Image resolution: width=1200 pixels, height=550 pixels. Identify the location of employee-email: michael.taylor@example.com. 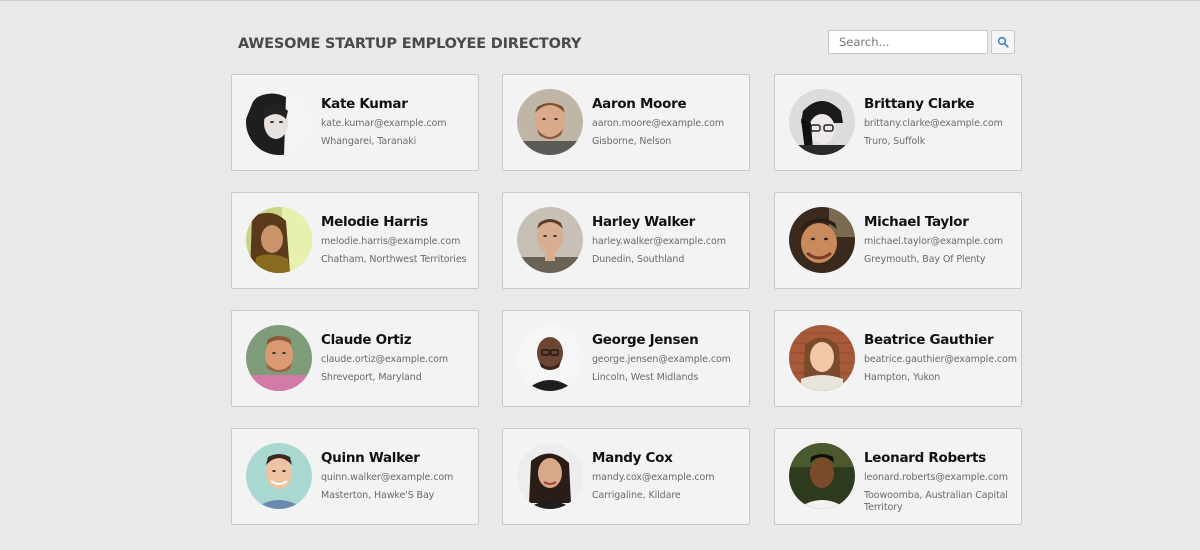
(934, 241).